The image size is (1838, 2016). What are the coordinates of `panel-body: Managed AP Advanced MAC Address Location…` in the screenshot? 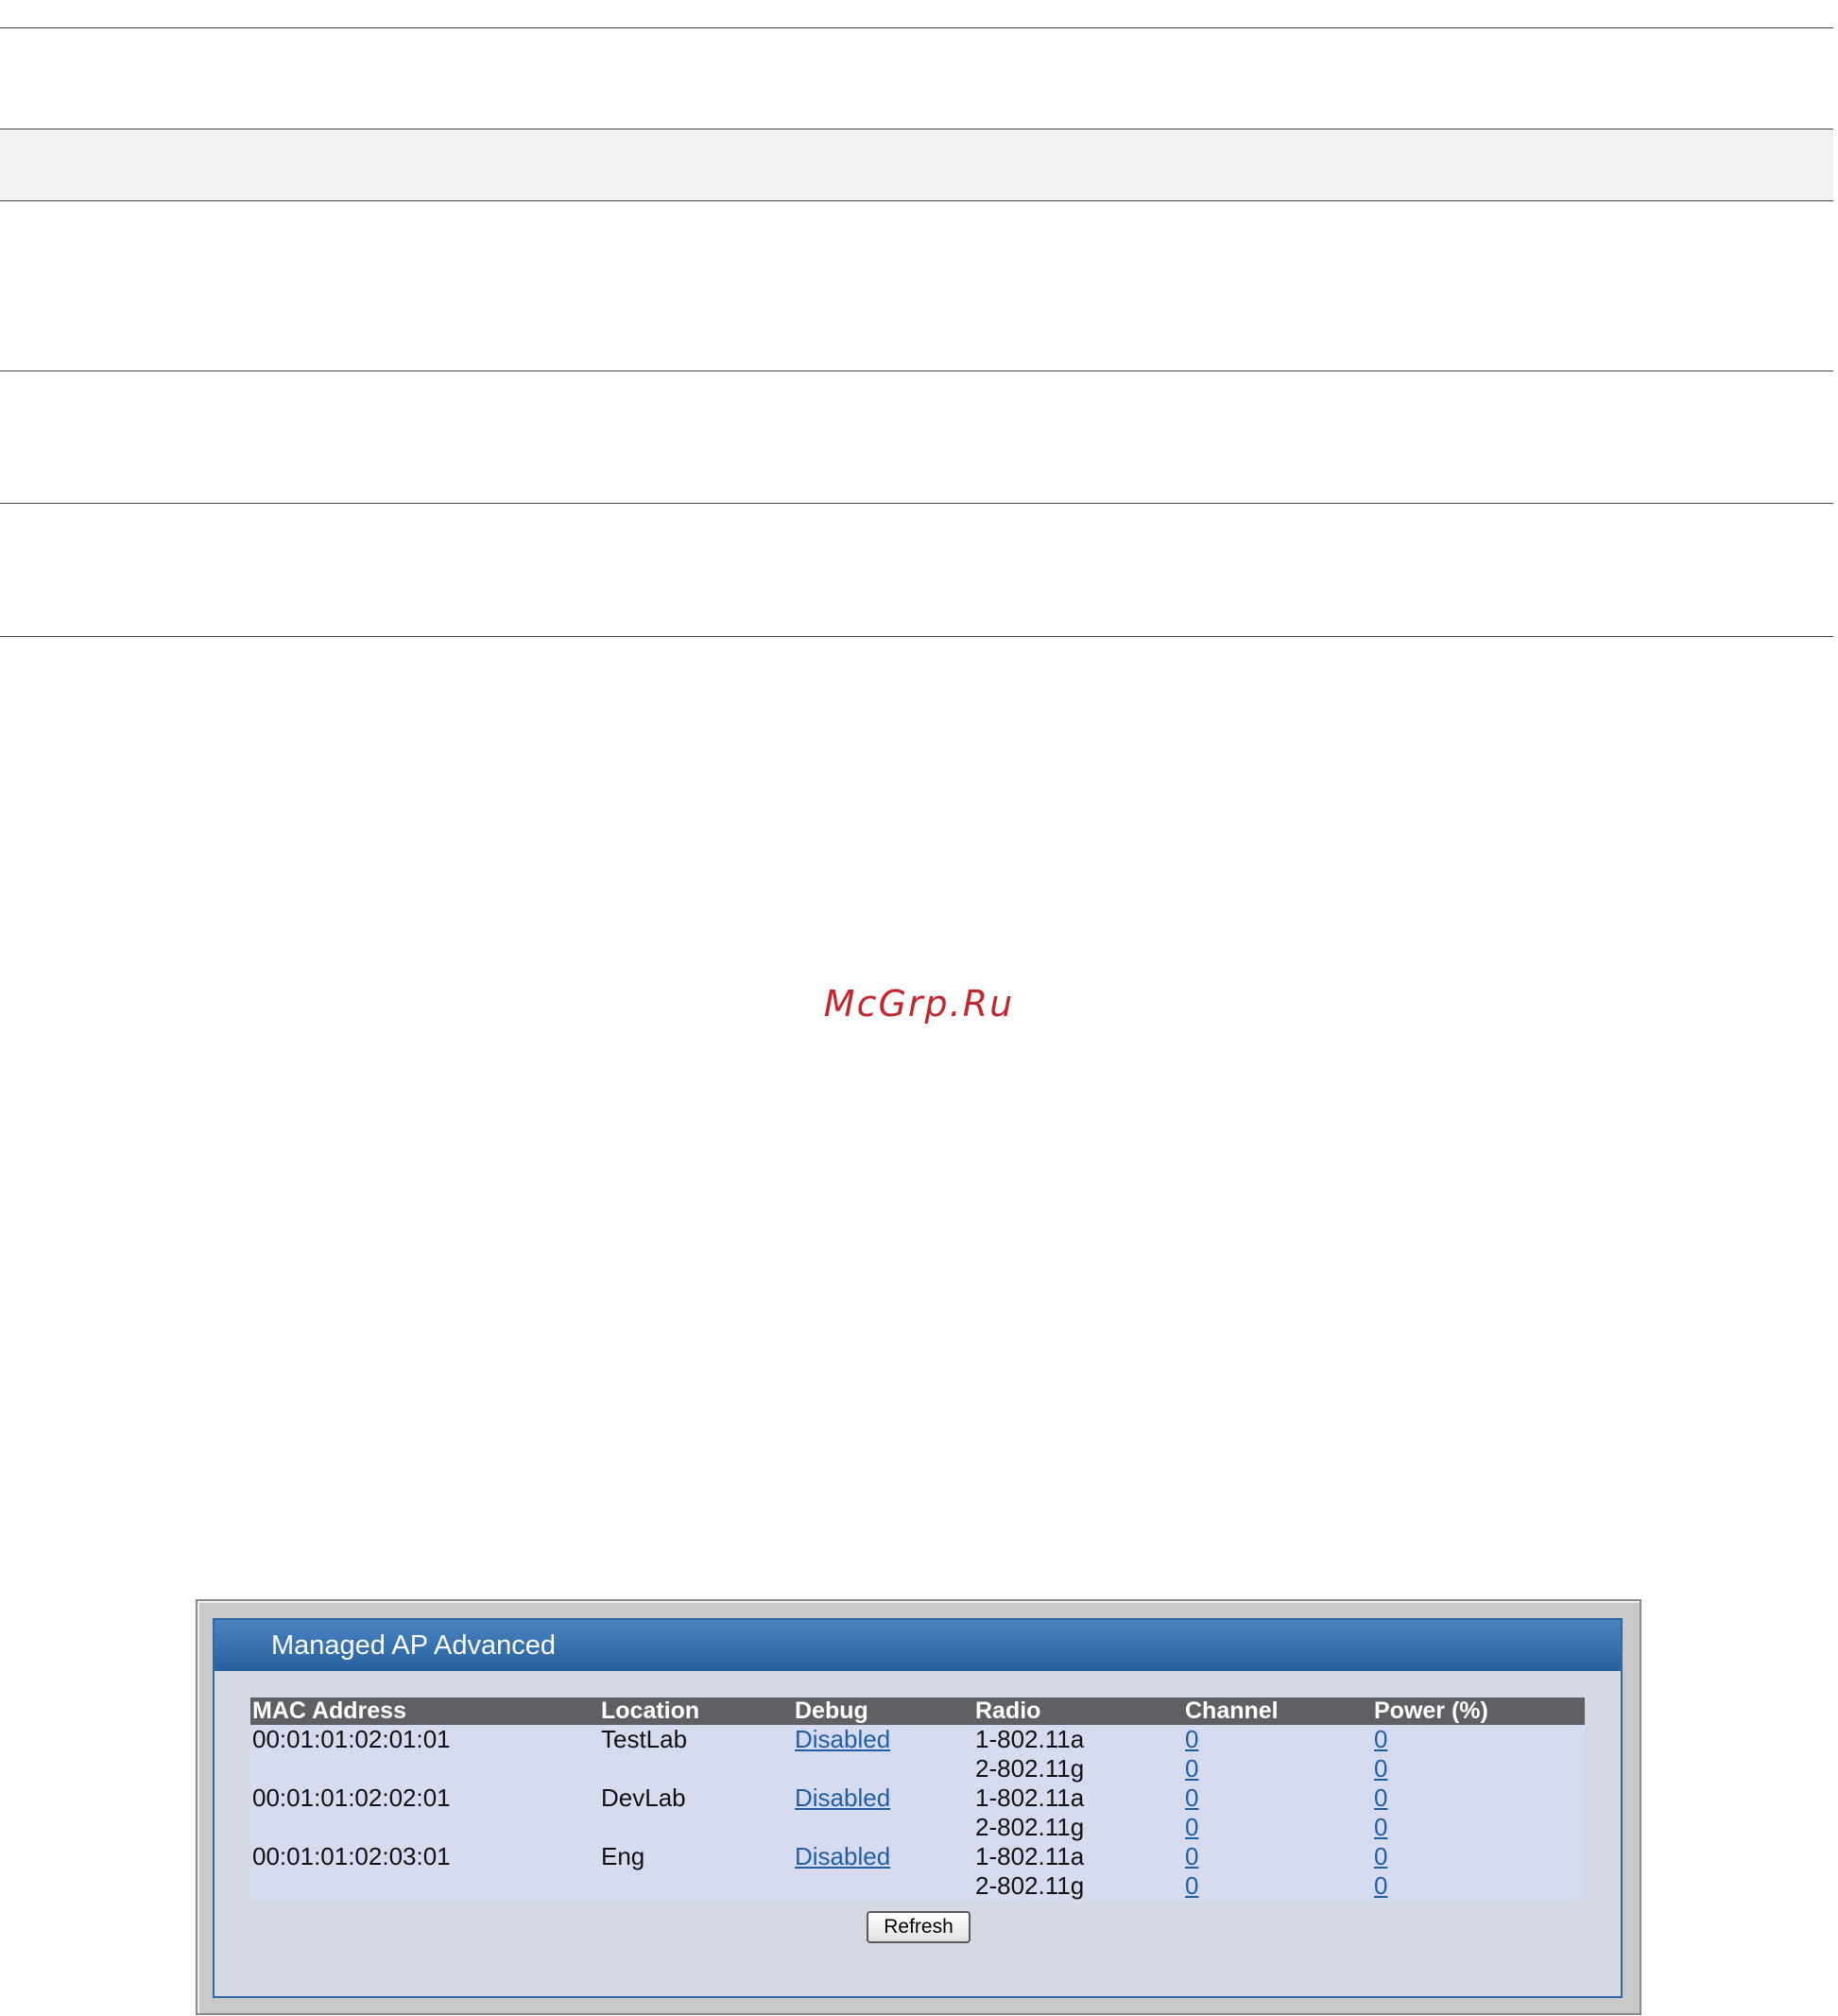 It's located at (918, 1808).